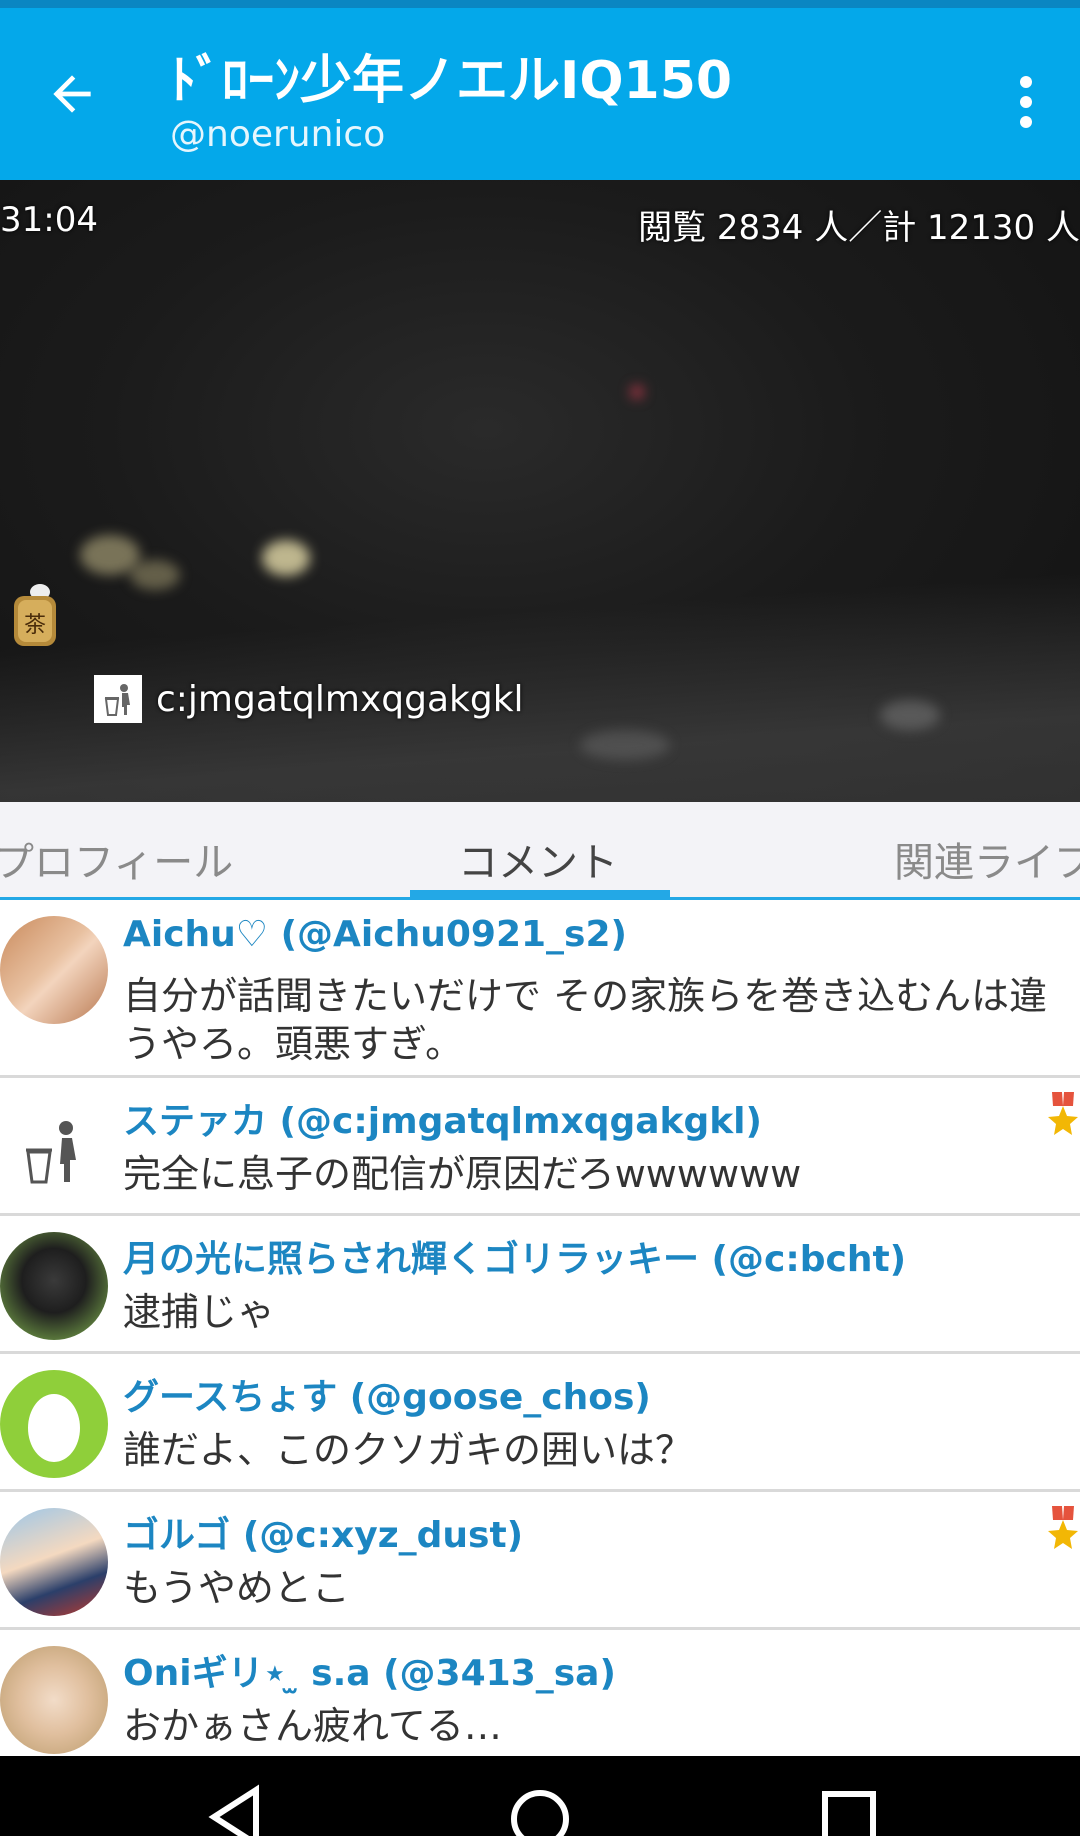 The width and height of the screenshot is (1080, 1844). Describe the element at coordinates (387, 1394) in the screenshot. I see `comment-author: グースちょす (@goose_chos)` at that location.